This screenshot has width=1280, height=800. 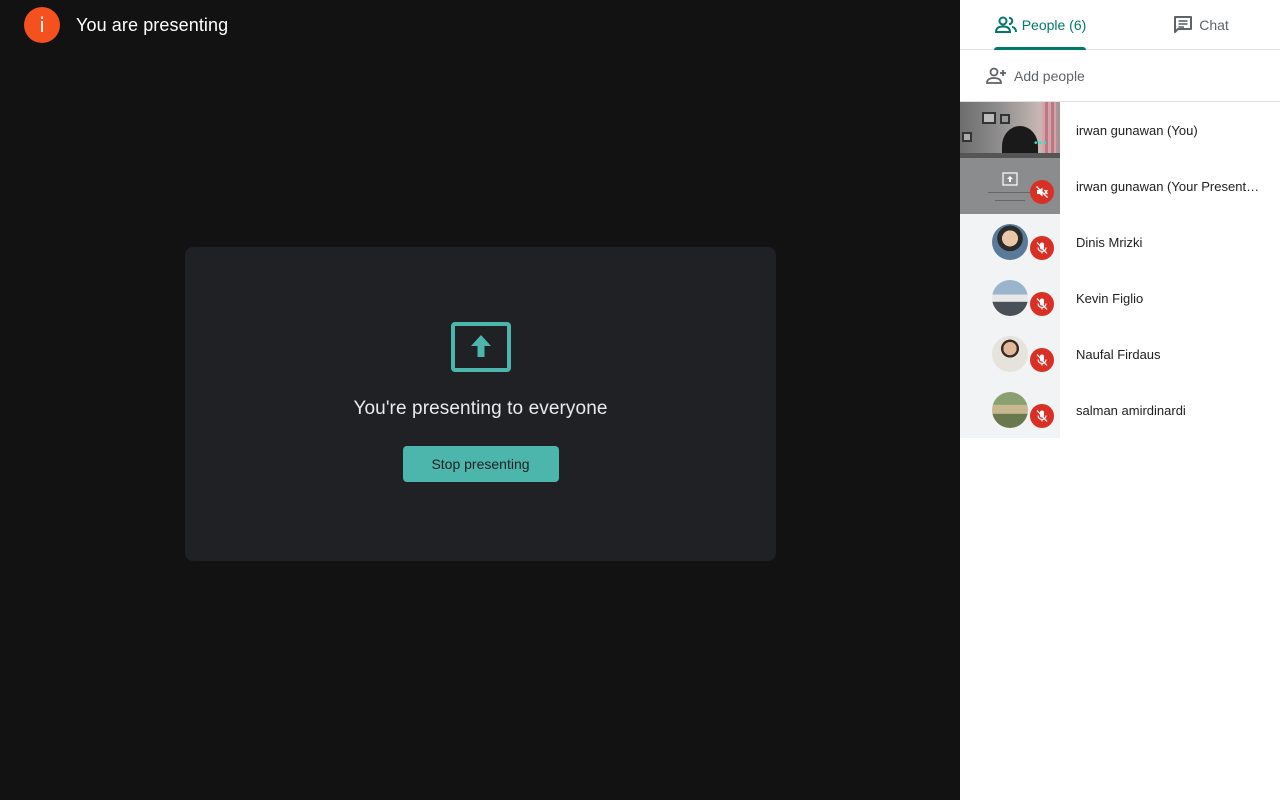 I want to click on tab-people: People (6), so click(x=1040, y=25).